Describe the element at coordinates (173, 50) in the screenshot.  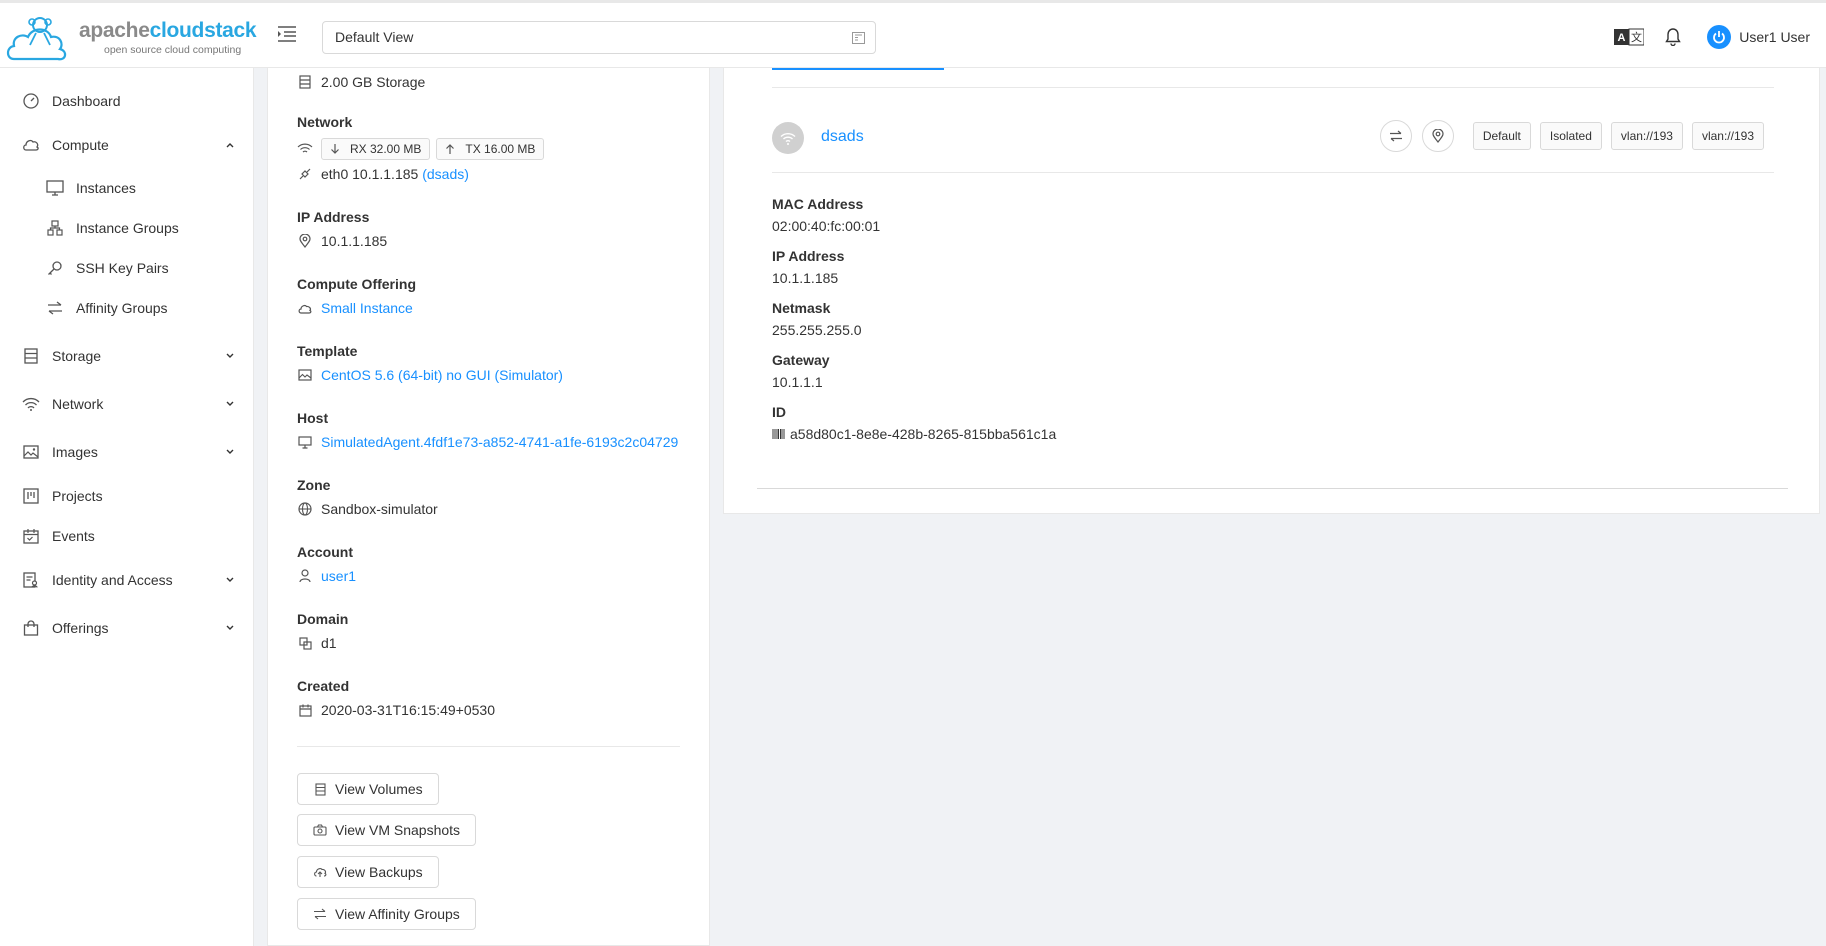
I see `logo-tagline: open source cloud computing` at that location.